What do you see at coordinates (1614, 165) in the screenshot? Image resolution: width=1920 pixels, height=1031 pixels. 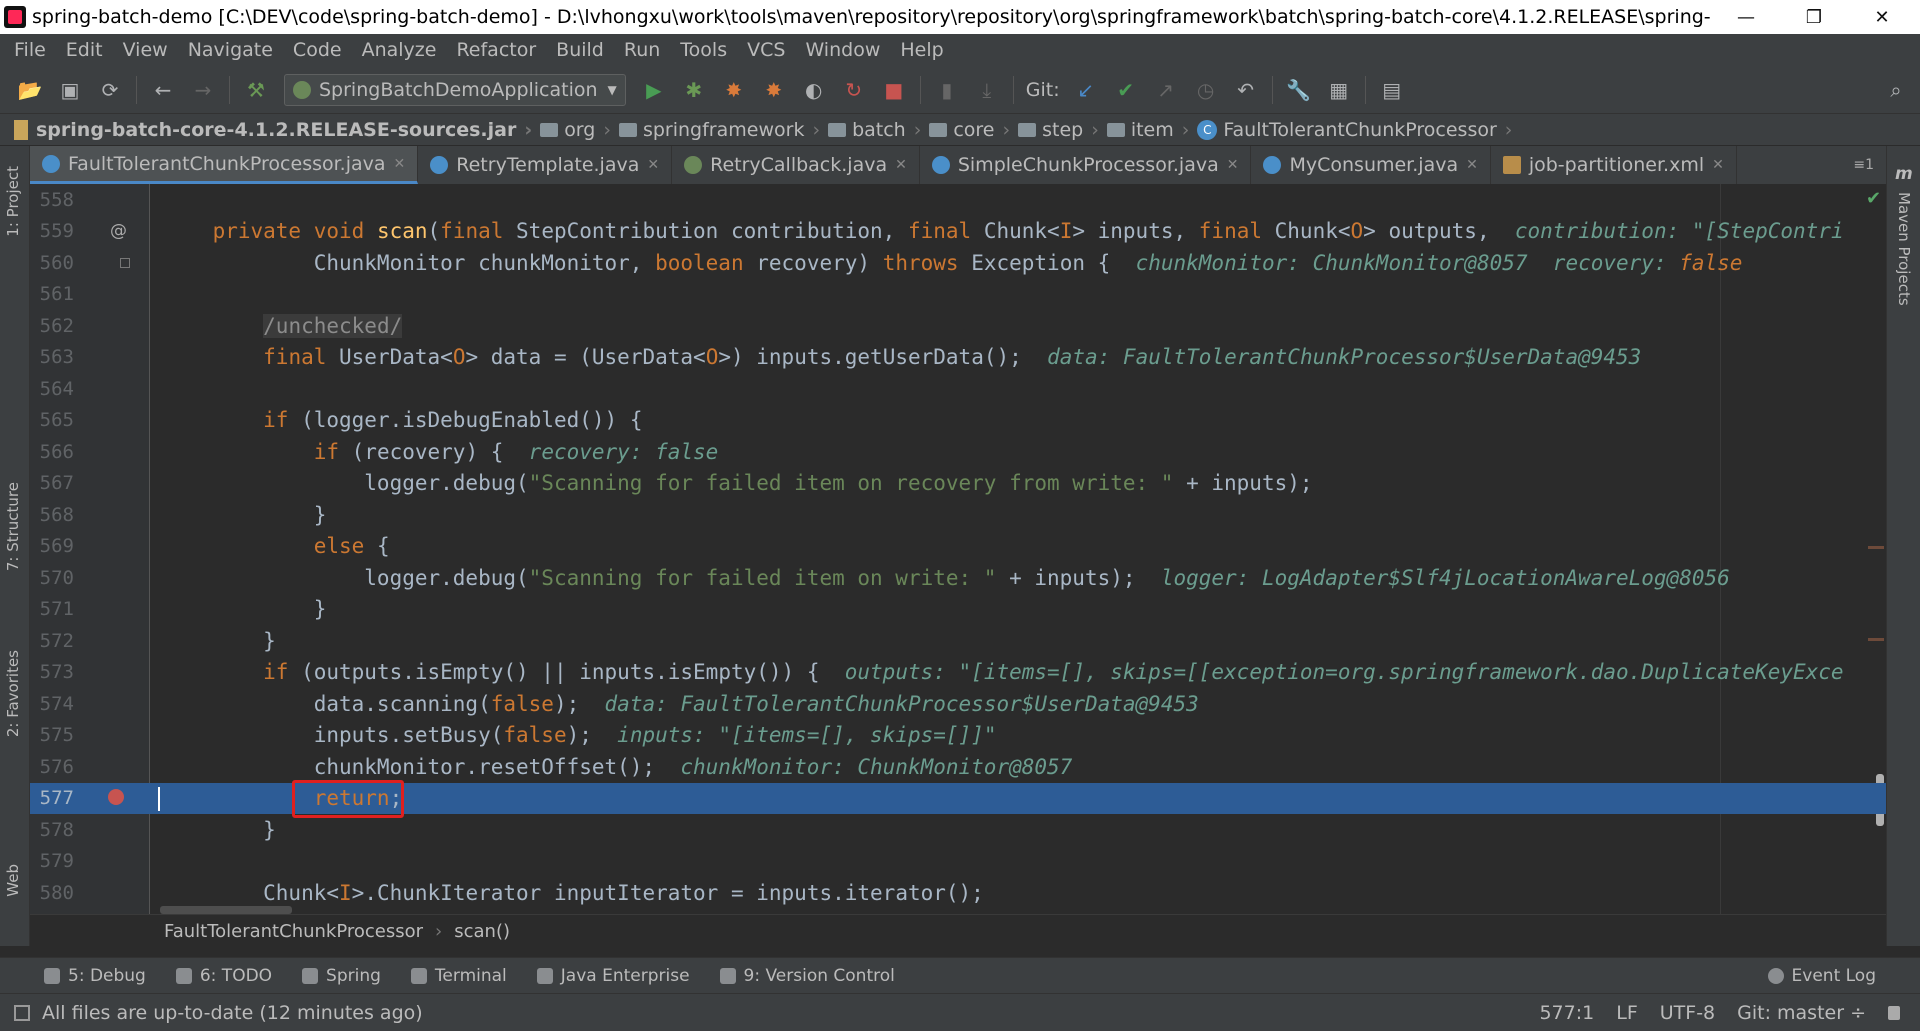 I see `tab-job-partitioner-xml: job-partitioner.xml ✕` at bounding box center [1614, 165].